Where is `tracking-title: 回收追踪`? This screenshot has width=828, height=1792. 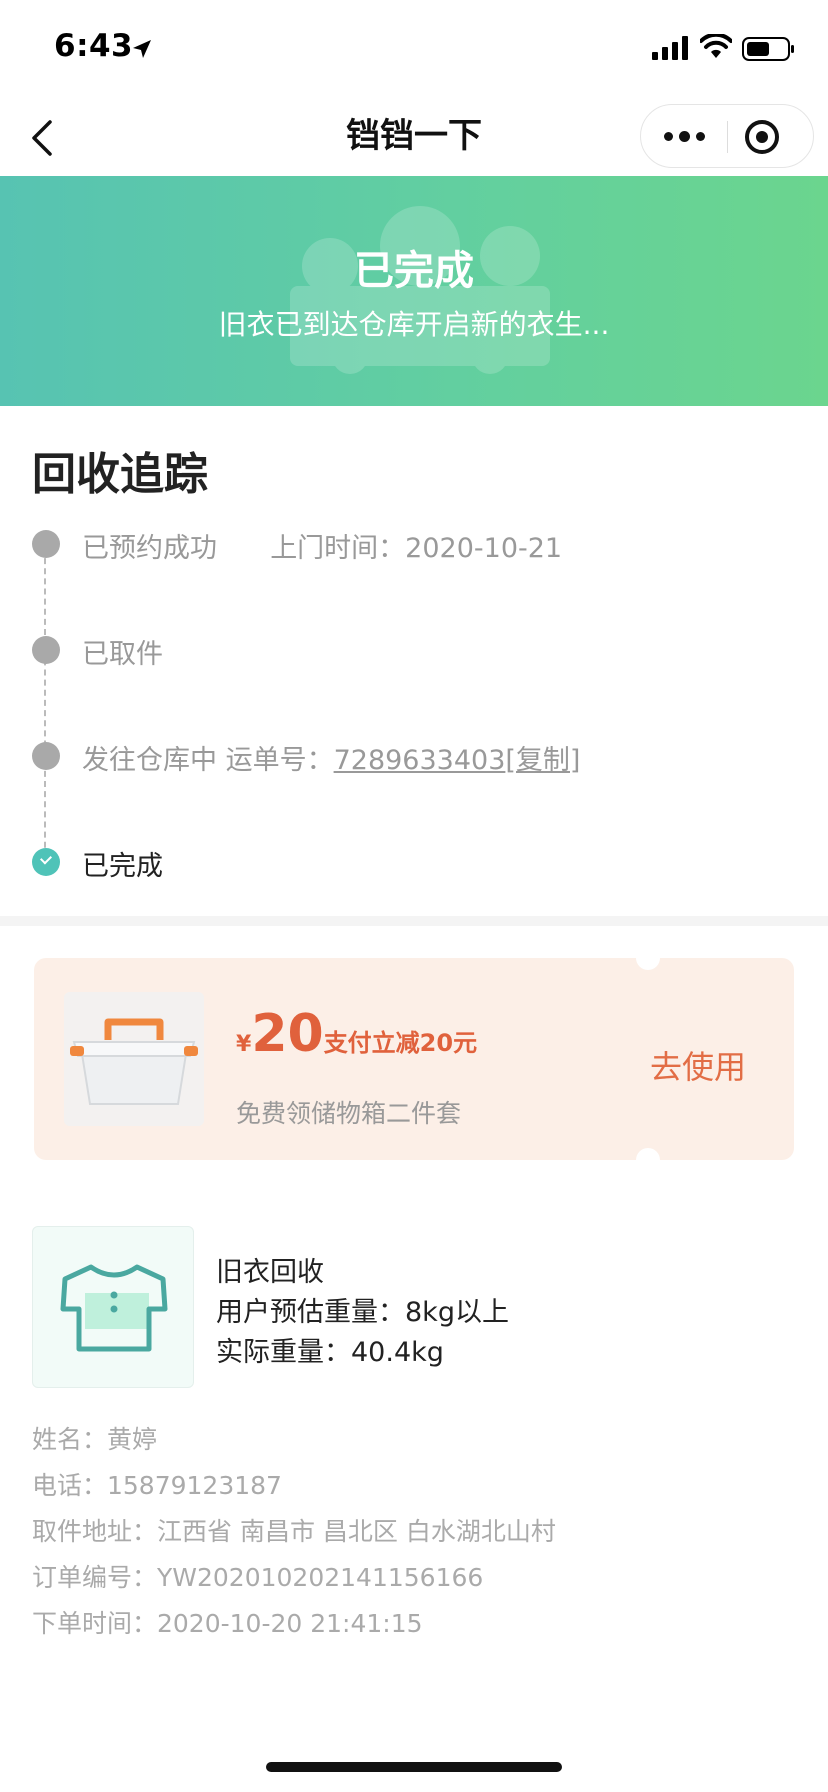
tracking-title: 回收追踪 is located at coordinates (120, 474).